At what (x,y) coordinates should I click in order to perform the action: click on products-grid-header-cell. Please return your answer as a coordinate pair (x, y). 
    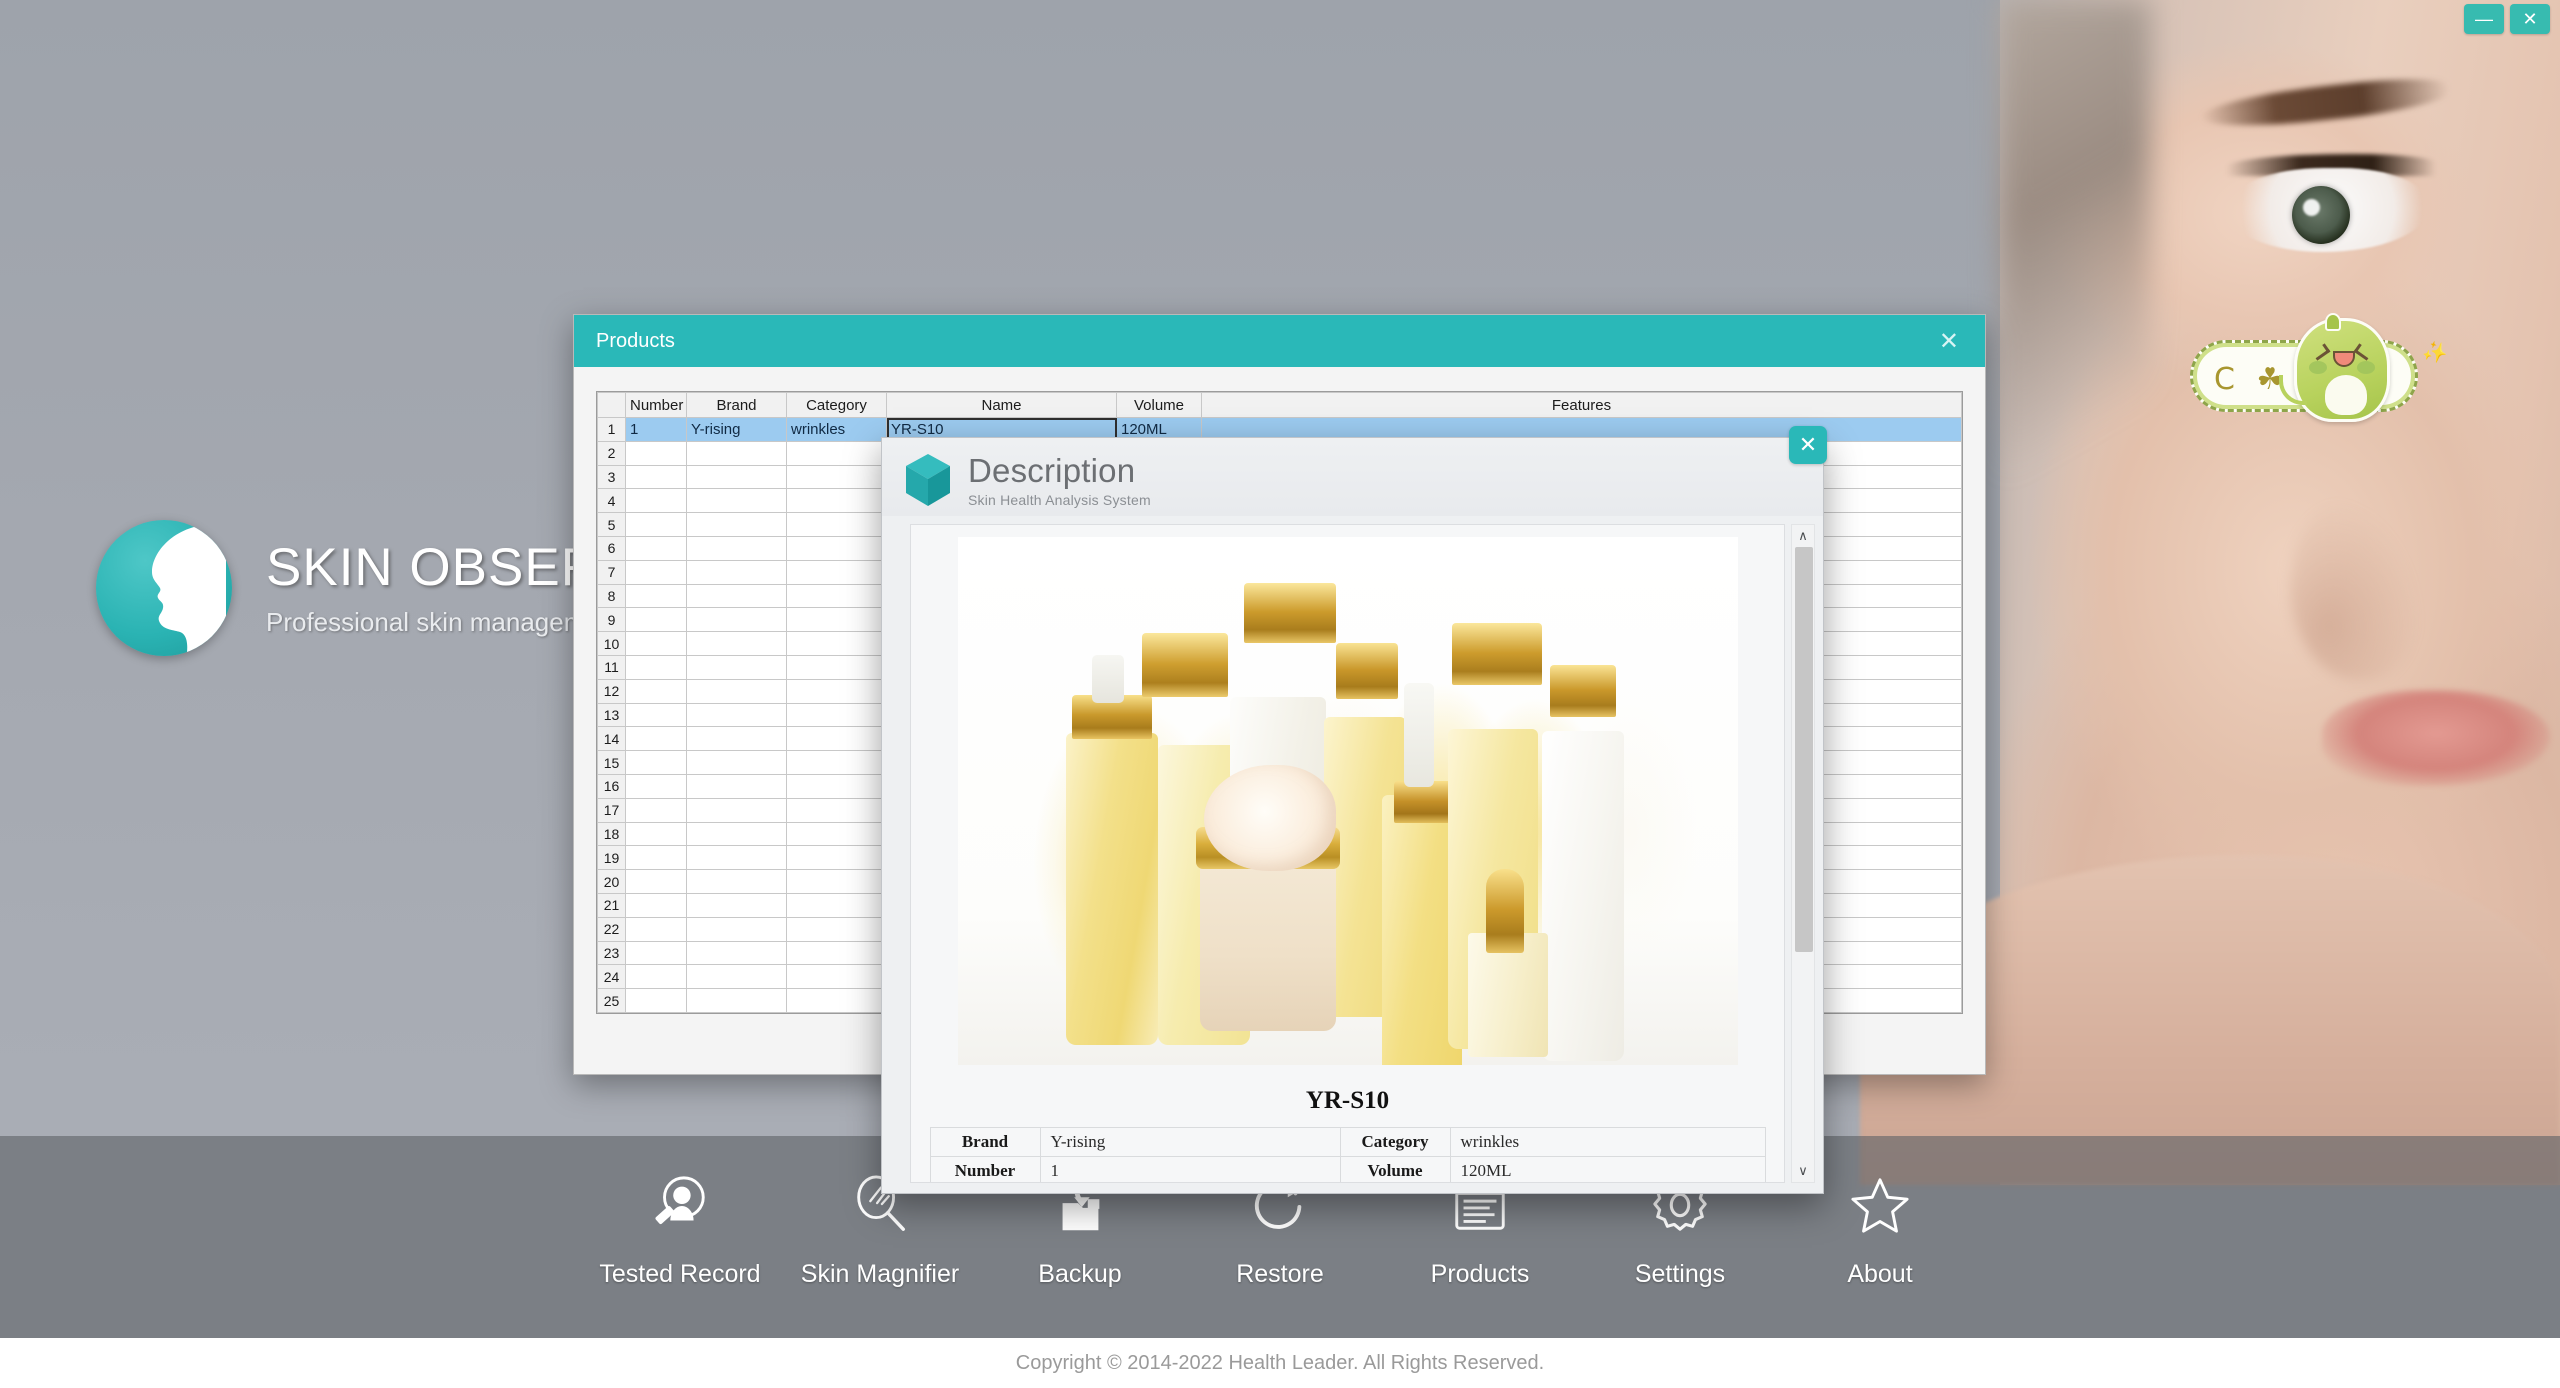
    Looking at the image, I should click on (611, 405).